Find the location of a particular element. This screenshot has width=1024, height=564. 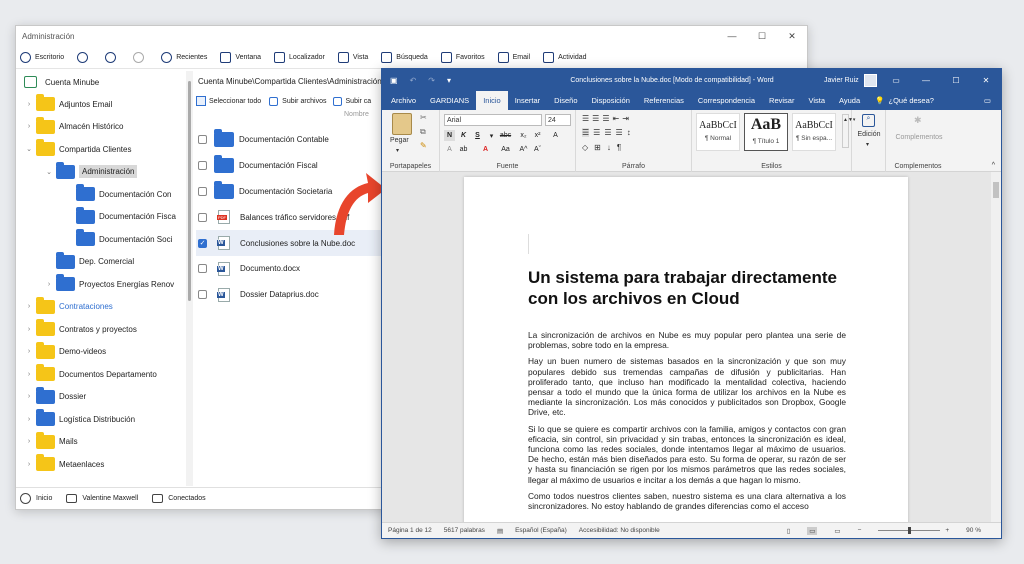

tree-item: › Documentos Departamento is located at coordinates (101, 374).